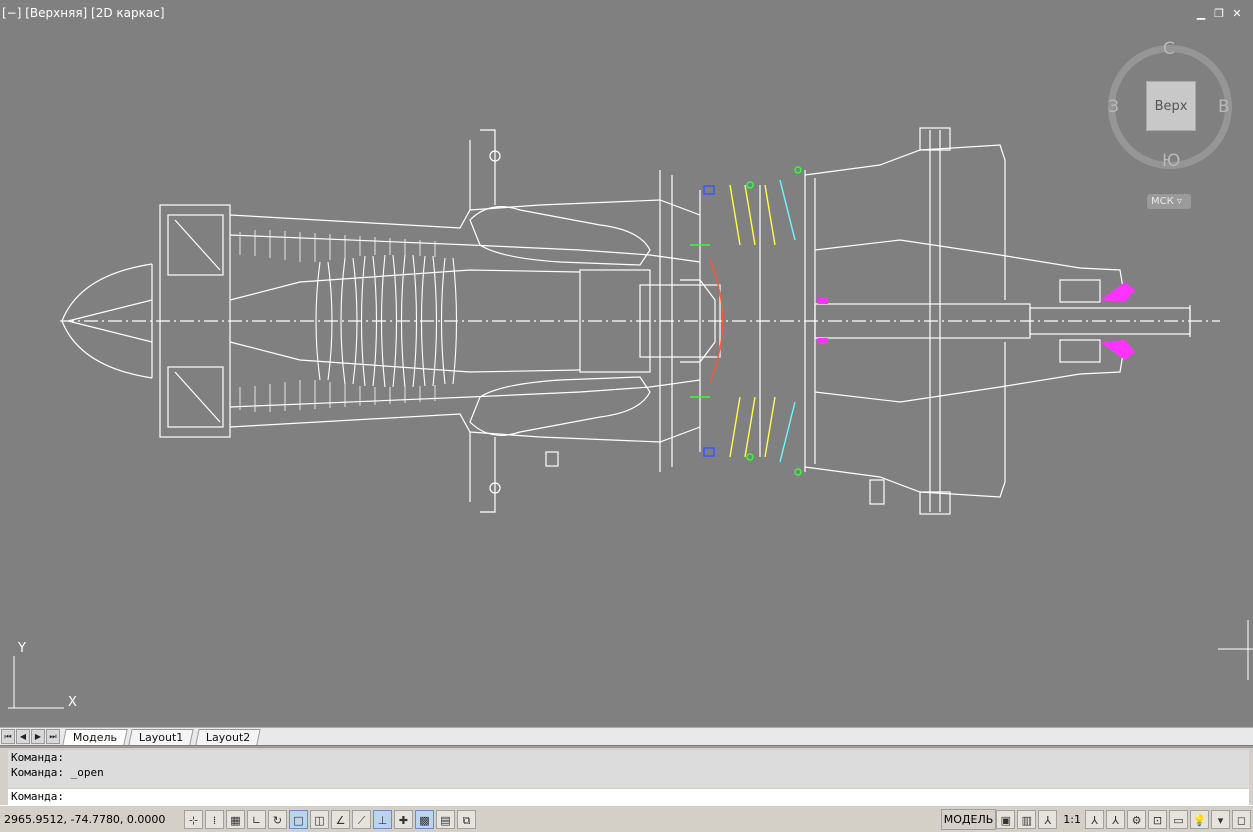  What do you see at coordinates (424, 819) in the screenshot?
I see `transparency-icon: ▩` at bounding box center [424, 819].